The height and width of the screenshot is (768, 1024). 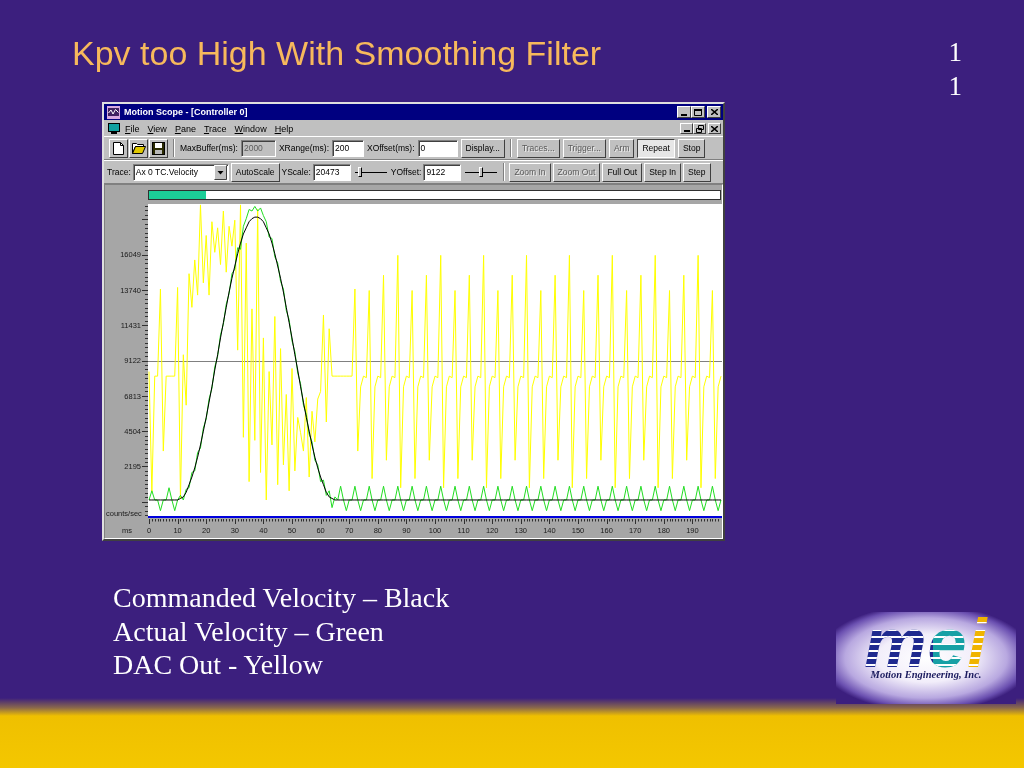 I want to click on menu-item: Pane, so click(x=185, y=128).